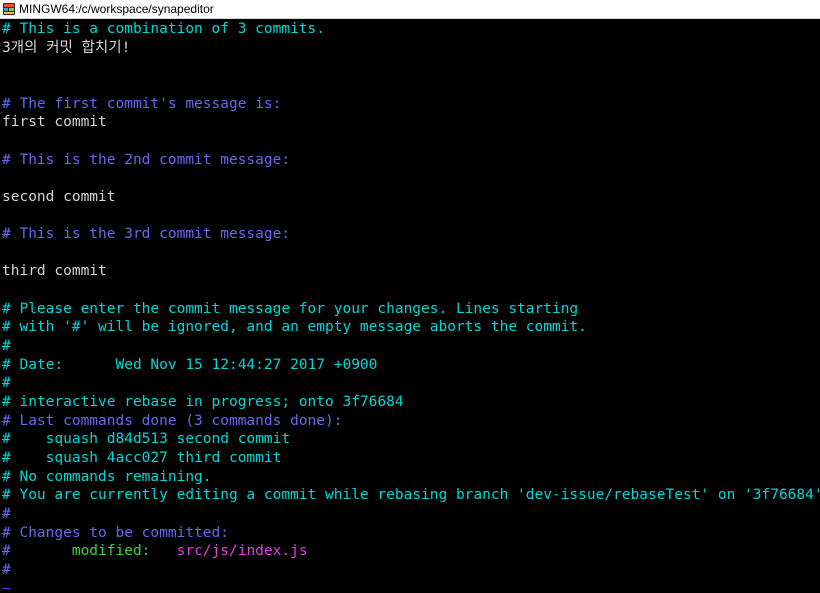 Image resolution: width=820 pixels, height=593 pixels. I want to click on line-text: # Last commands done (3 commands done):, so click(172, 420).